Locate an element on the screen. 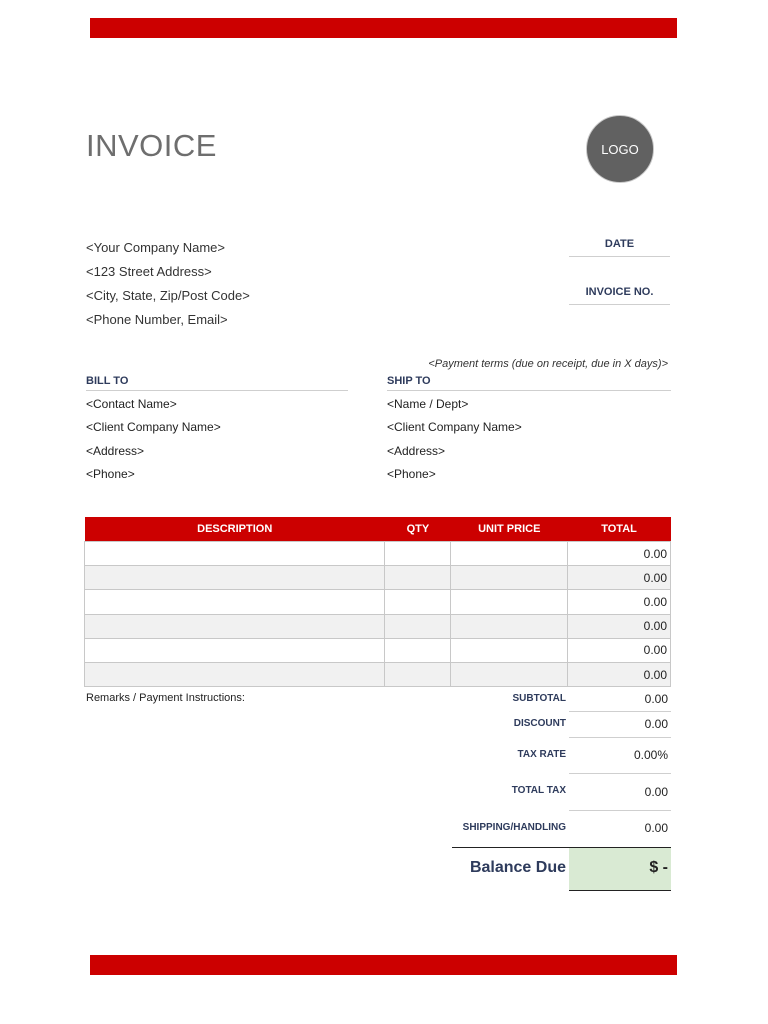 Image resolution: width=768 pixels, height=1024 pixels. table-header-row: DESCRIPTION QTY UNIT PRICE TOTAL is located at coordinates (377, 529).